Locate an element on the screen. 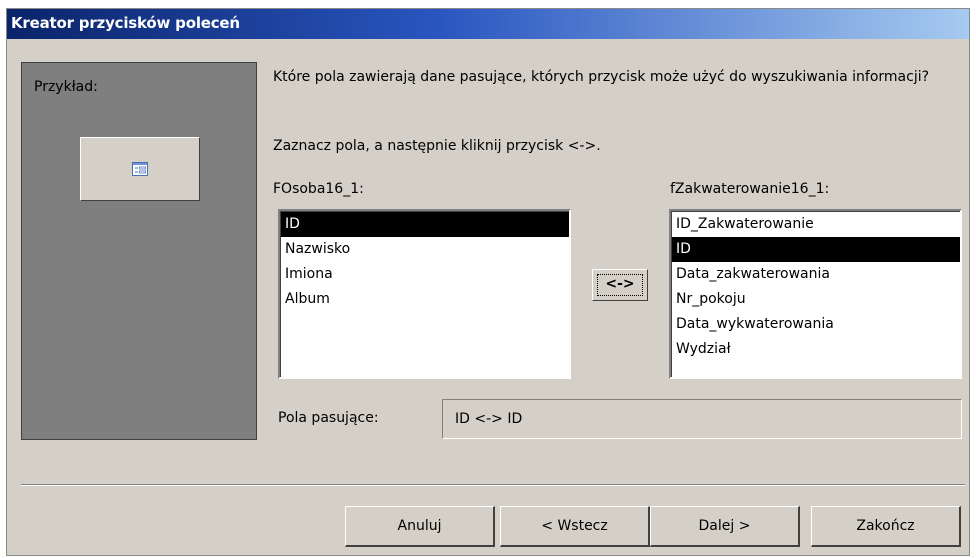 This screenshot has height=558, width=976. window-title: Kreator przycisków poleceń is located at coordinates (125, 23).